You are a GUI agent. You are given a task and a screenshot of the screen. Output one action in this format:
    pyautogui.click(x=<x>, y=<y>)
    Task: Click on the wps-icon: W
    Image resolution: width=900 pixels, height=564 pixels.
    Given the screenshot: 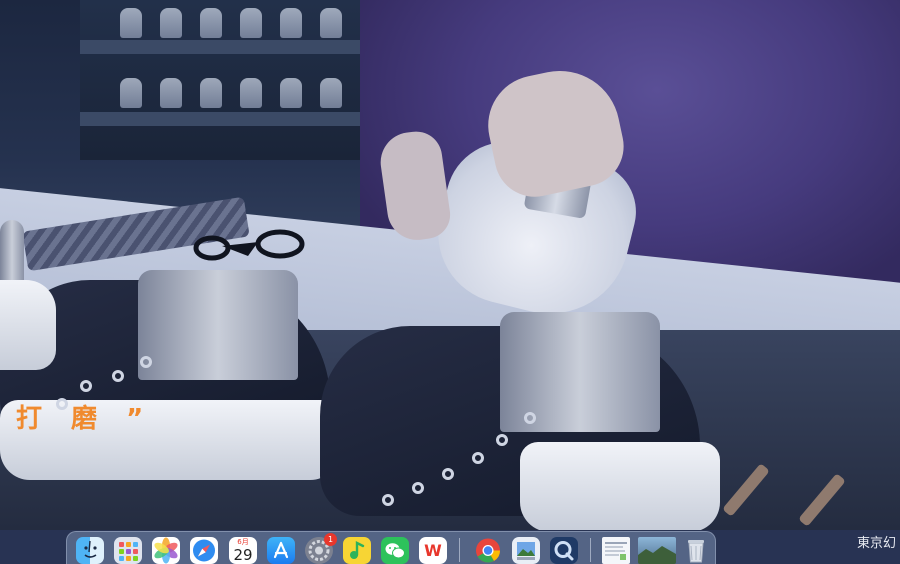 What is the action you would take?
    pyautogui.click(x=433, y=550)
    